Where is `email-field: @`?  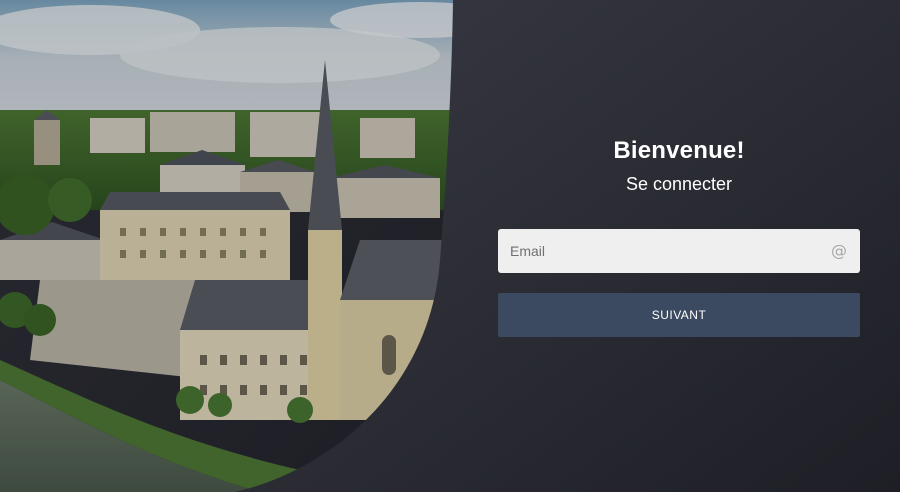 email-field: @ is located at coordinates (679, 251).